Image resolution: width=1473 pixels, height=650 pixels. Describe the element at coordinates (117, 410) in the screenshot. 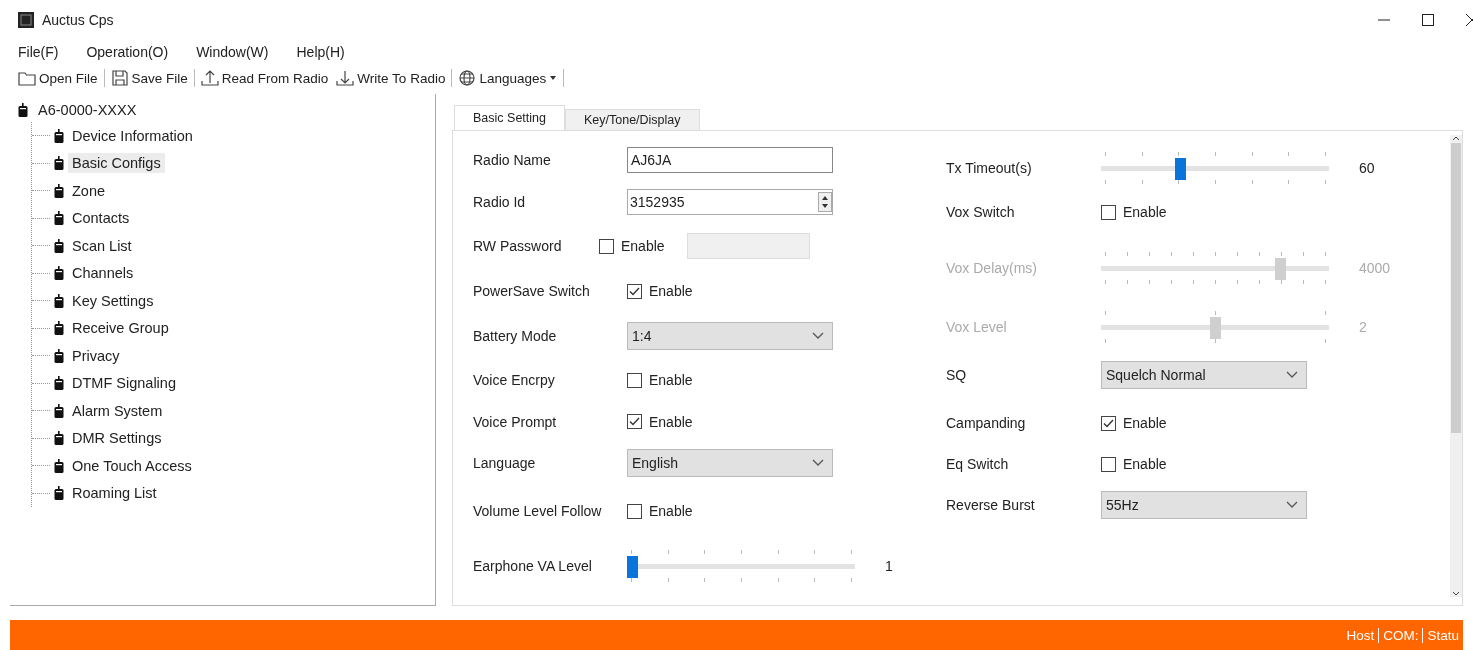

I see `tree-item: Alarm System` at that location.